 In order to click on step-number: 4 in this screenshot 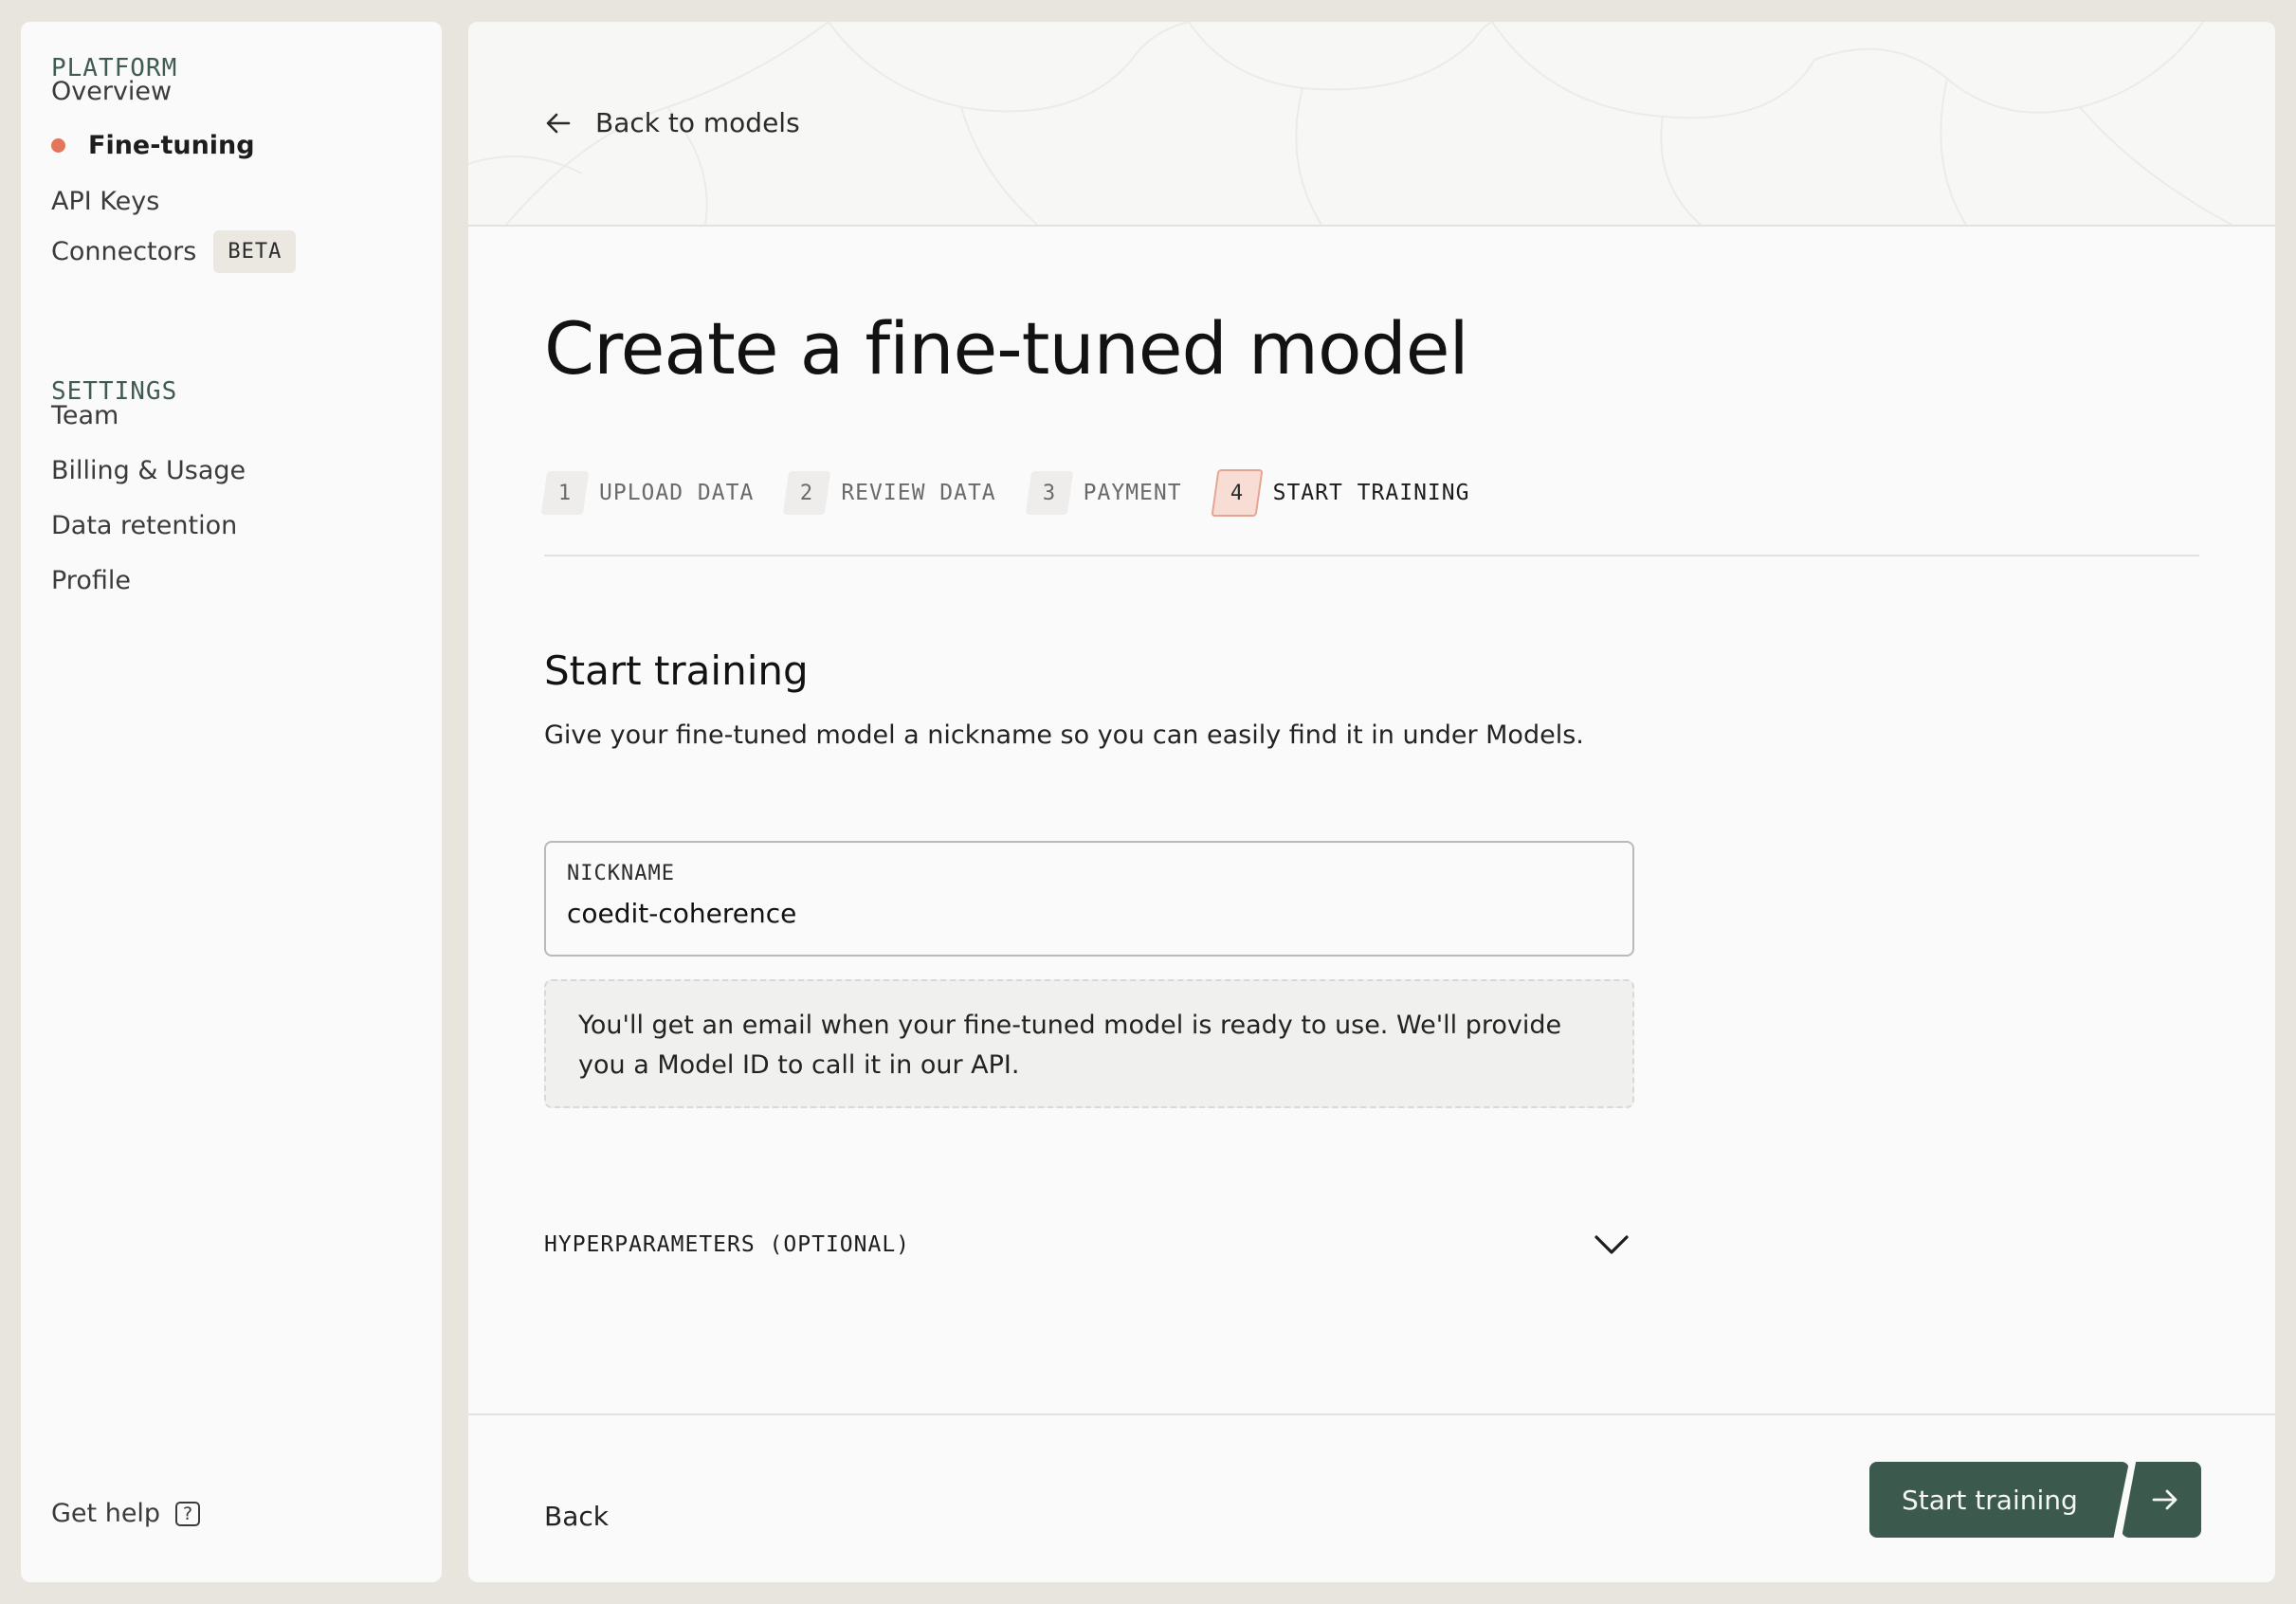, I will do `click(1237, 493)`.